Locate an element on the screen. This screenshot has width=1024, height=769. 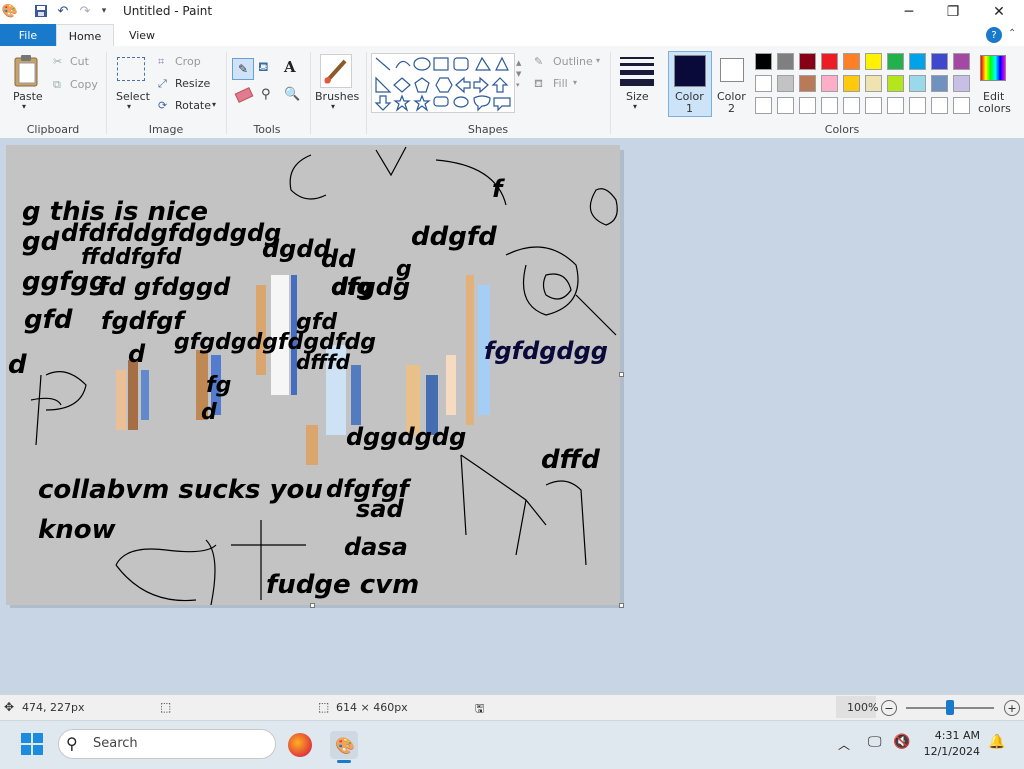
size-dropdown-icon: ▾ is located at coordinates (635, 106).